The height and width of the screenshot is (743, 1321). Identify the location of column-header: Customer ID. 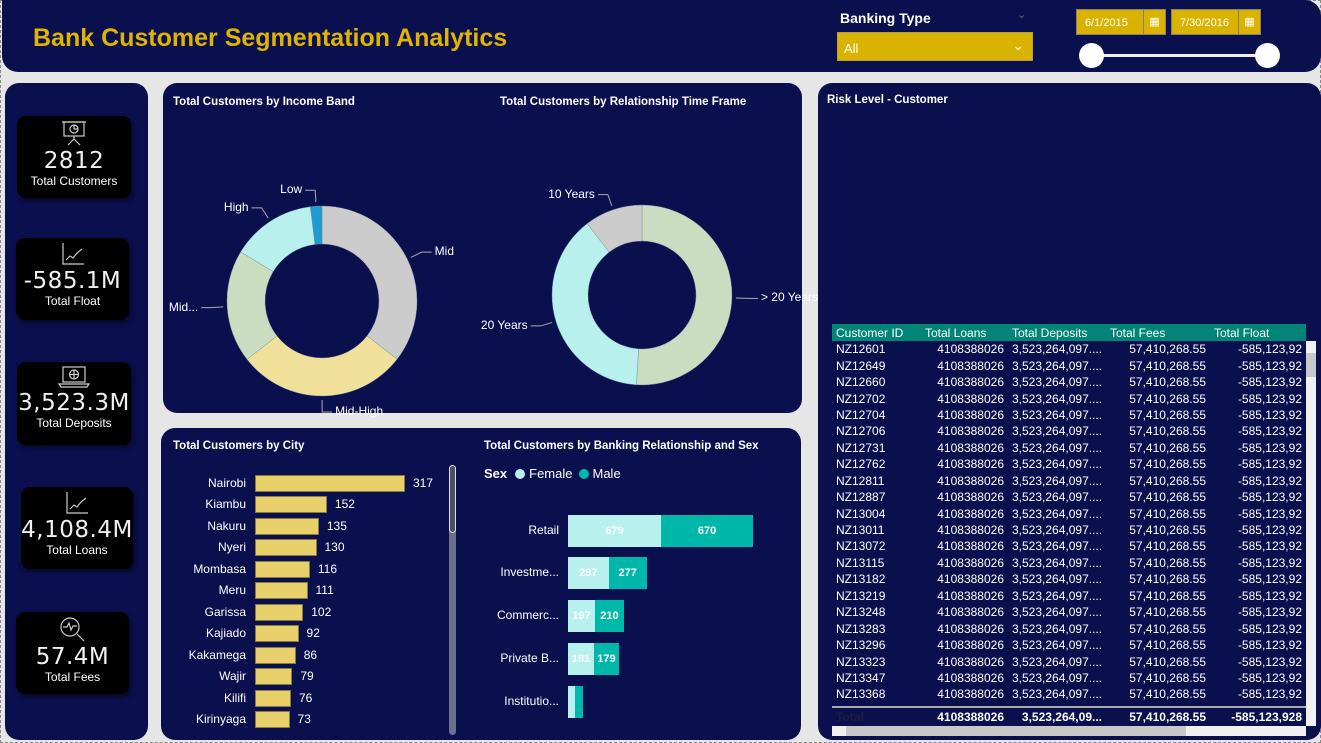
(876, 332).